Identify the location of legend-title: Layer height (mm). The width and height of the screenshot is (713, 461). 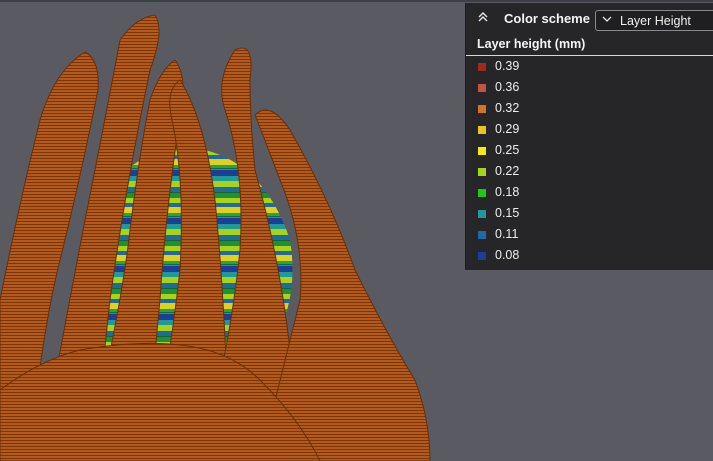
(531, 44).